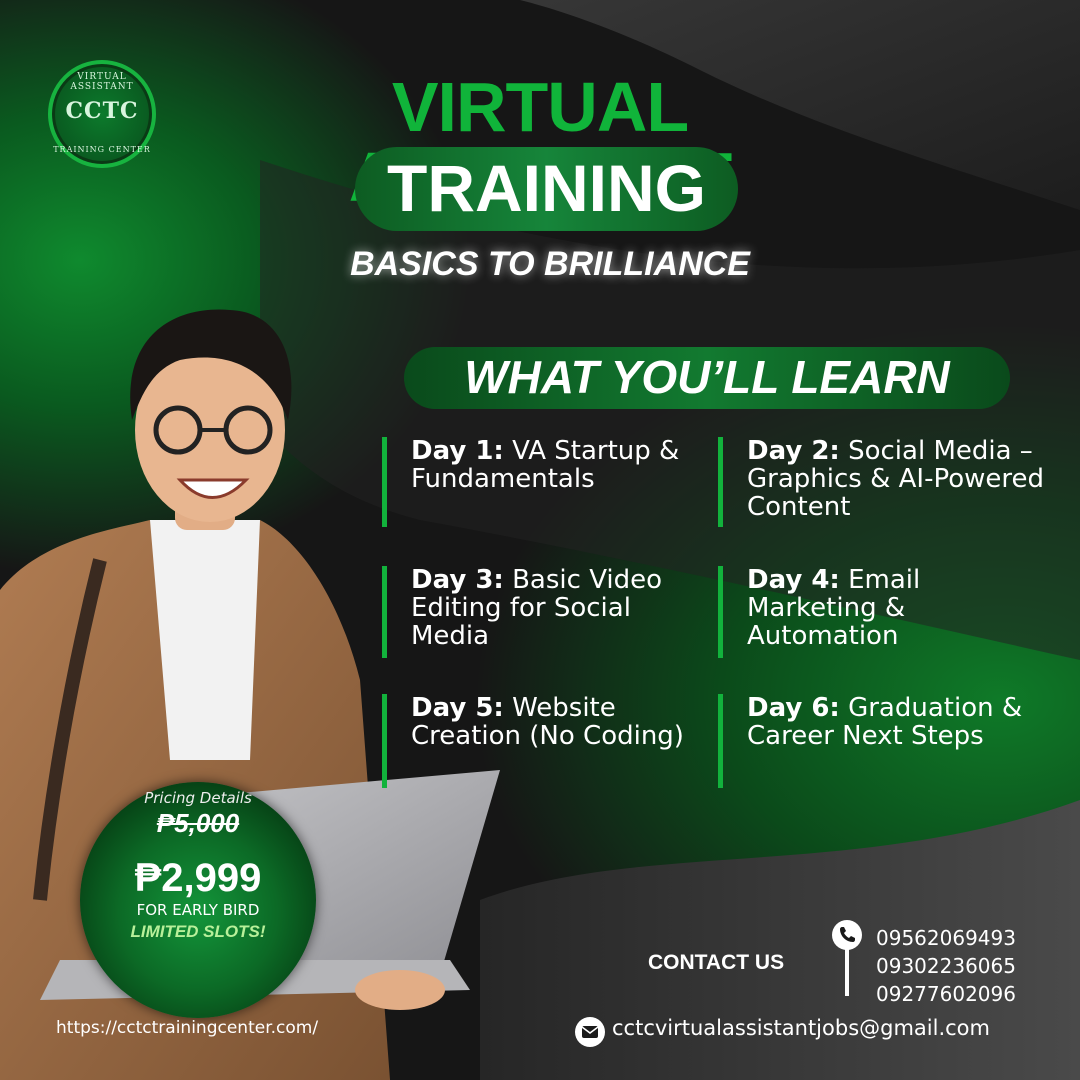  I want to click on phone-icon, so click(847, 935).